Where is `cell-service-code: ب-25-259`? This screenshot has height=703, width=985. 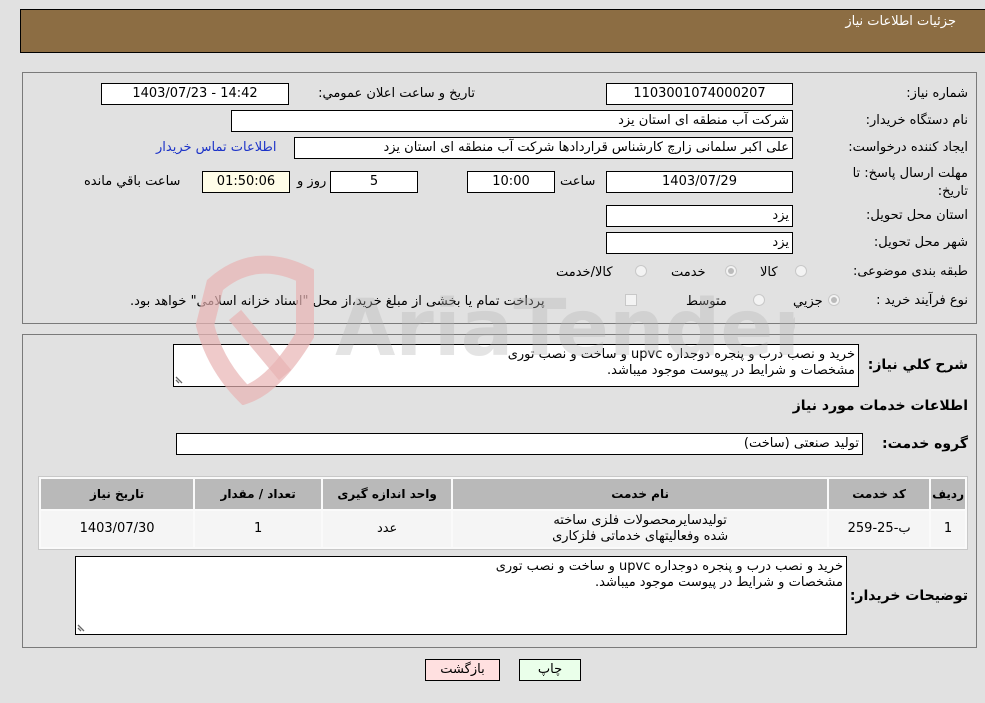
cell-service-code: ب-25-259 is located at coordinates (879, 529).